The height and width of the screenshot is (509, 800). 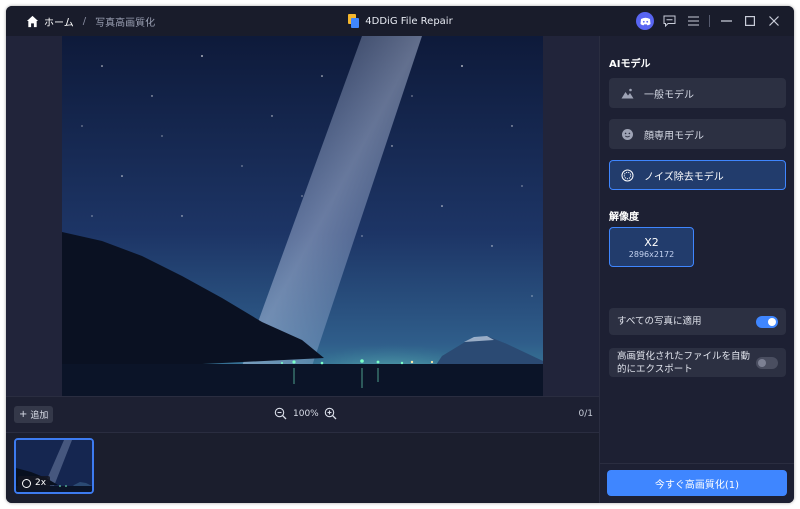 What do you see at coordinates (302, 467) in the screenshot?
I see `thumbnail-strip: 2x` at bounding box center [302, 467].